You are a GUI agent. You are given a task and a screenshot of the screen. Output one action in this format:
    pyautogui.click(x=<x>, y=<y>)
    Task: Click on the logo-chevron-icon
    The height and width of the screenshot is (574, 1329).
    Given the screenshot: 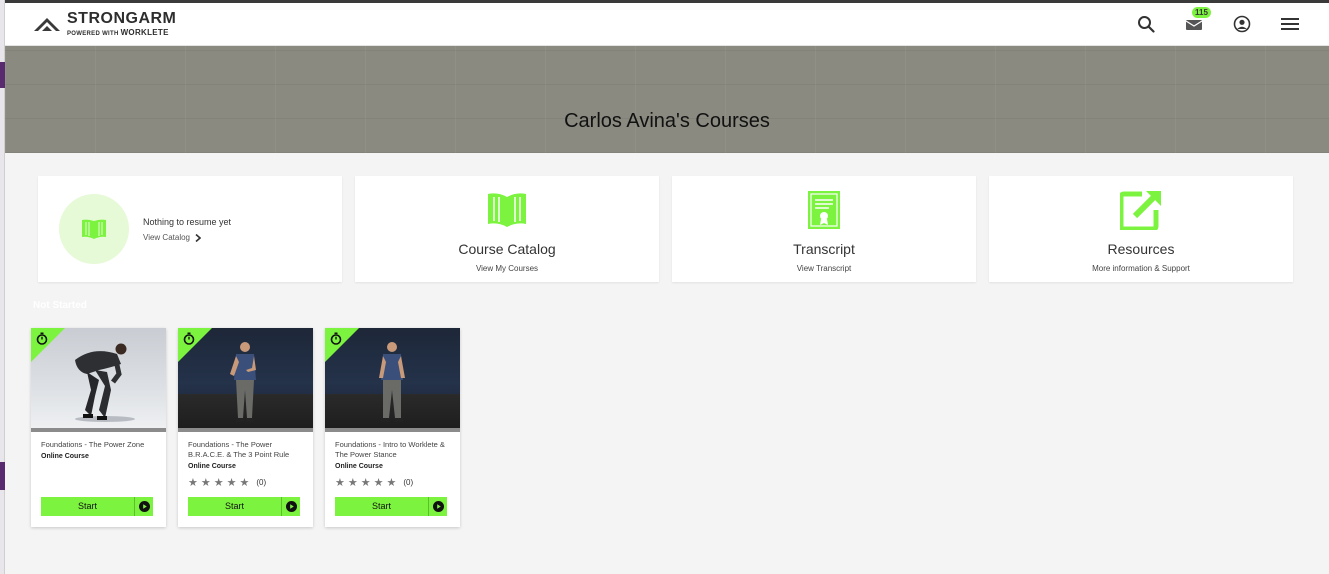 What is the action you would take?
    pyautogui.click(x=47, y=24)
    